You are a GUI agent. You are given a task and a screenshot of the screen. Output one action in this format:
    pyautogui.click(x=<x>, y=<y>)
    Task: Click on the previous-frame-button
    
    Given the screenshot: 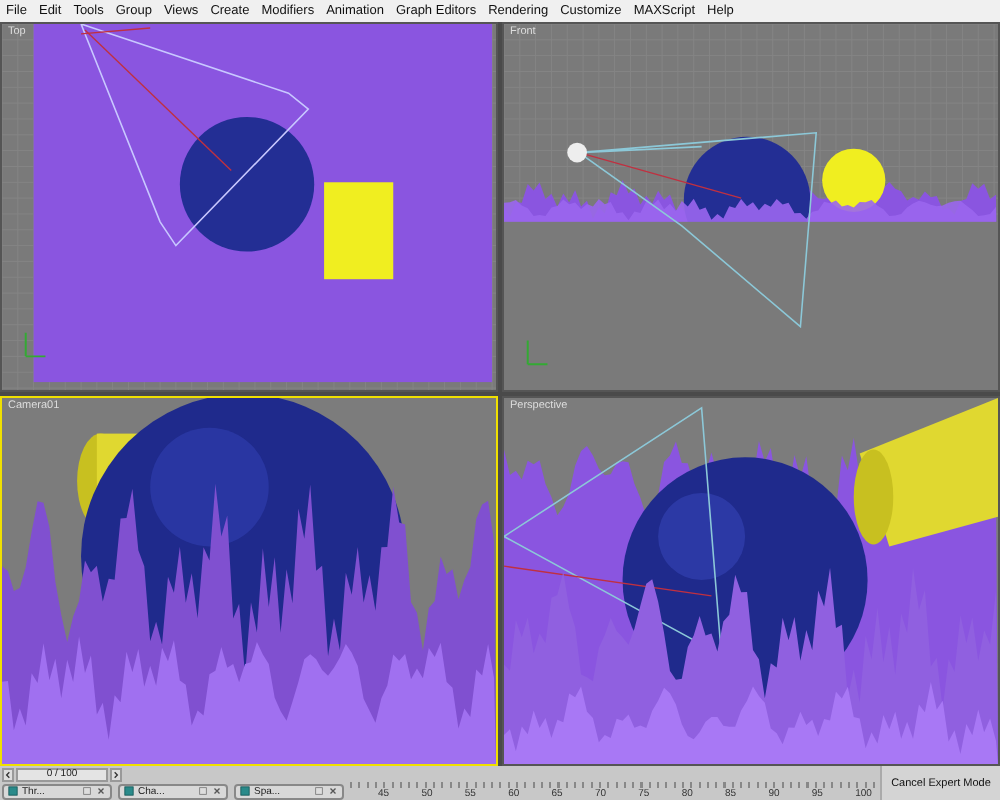 What is the action you would take?
    pyautogui.click(x=8, y=774)
    